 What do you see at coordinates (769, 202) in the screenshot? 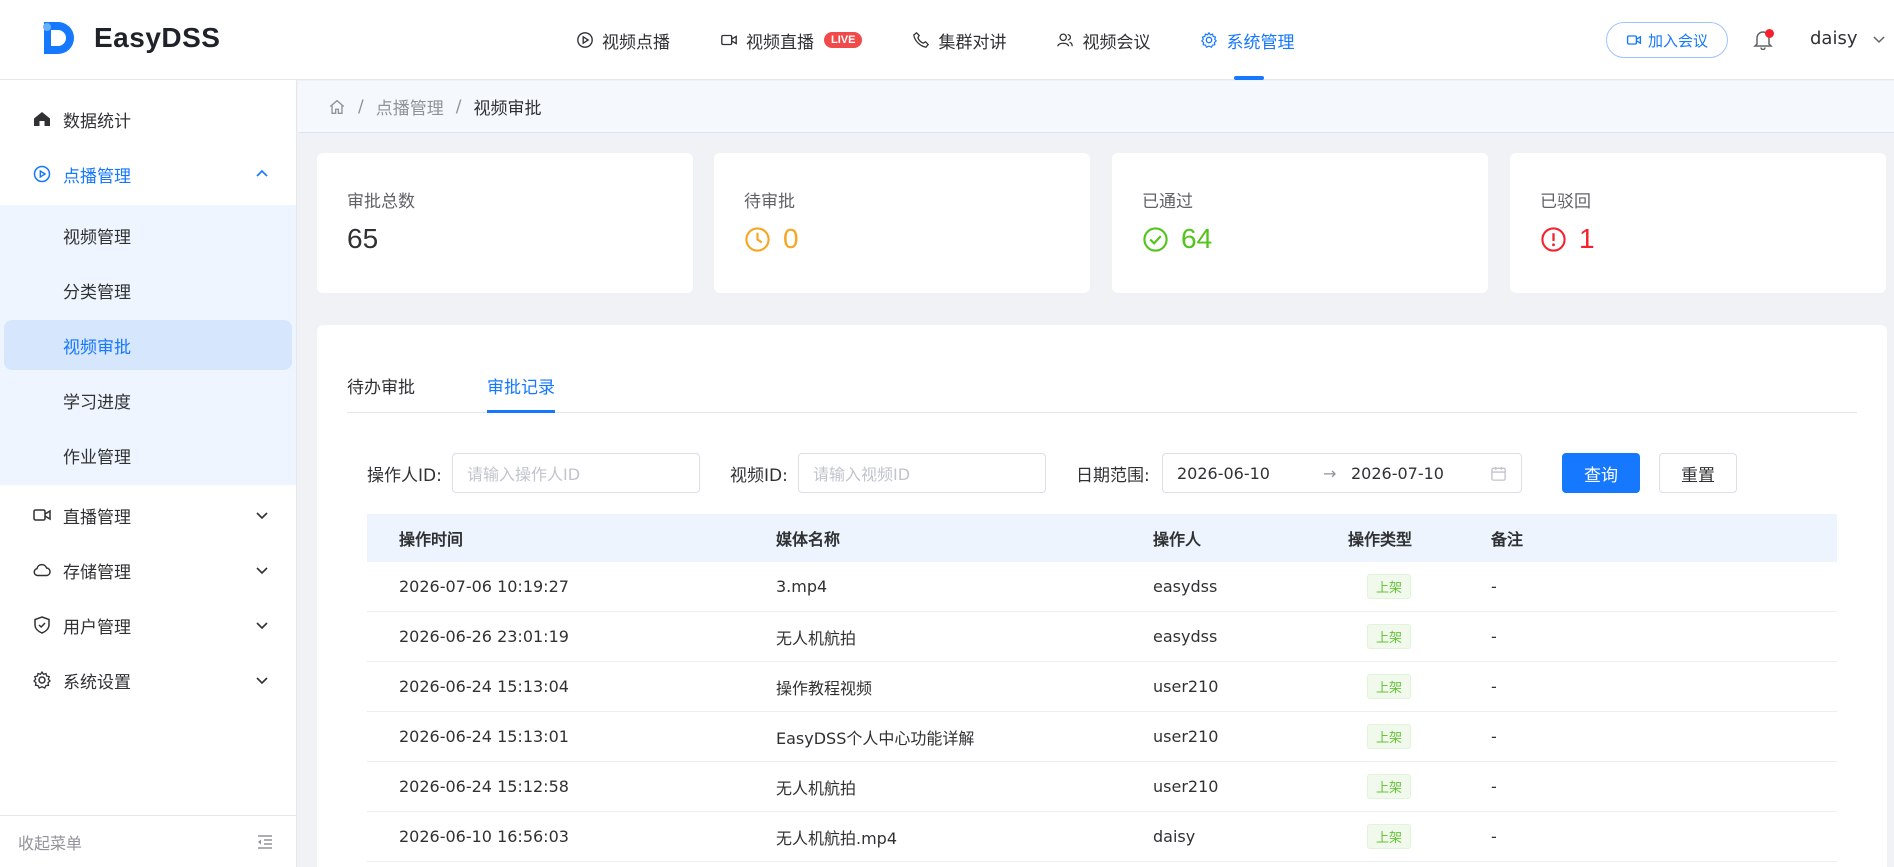
I see `stat-label: 待审批` at bounding box center [769, 202].